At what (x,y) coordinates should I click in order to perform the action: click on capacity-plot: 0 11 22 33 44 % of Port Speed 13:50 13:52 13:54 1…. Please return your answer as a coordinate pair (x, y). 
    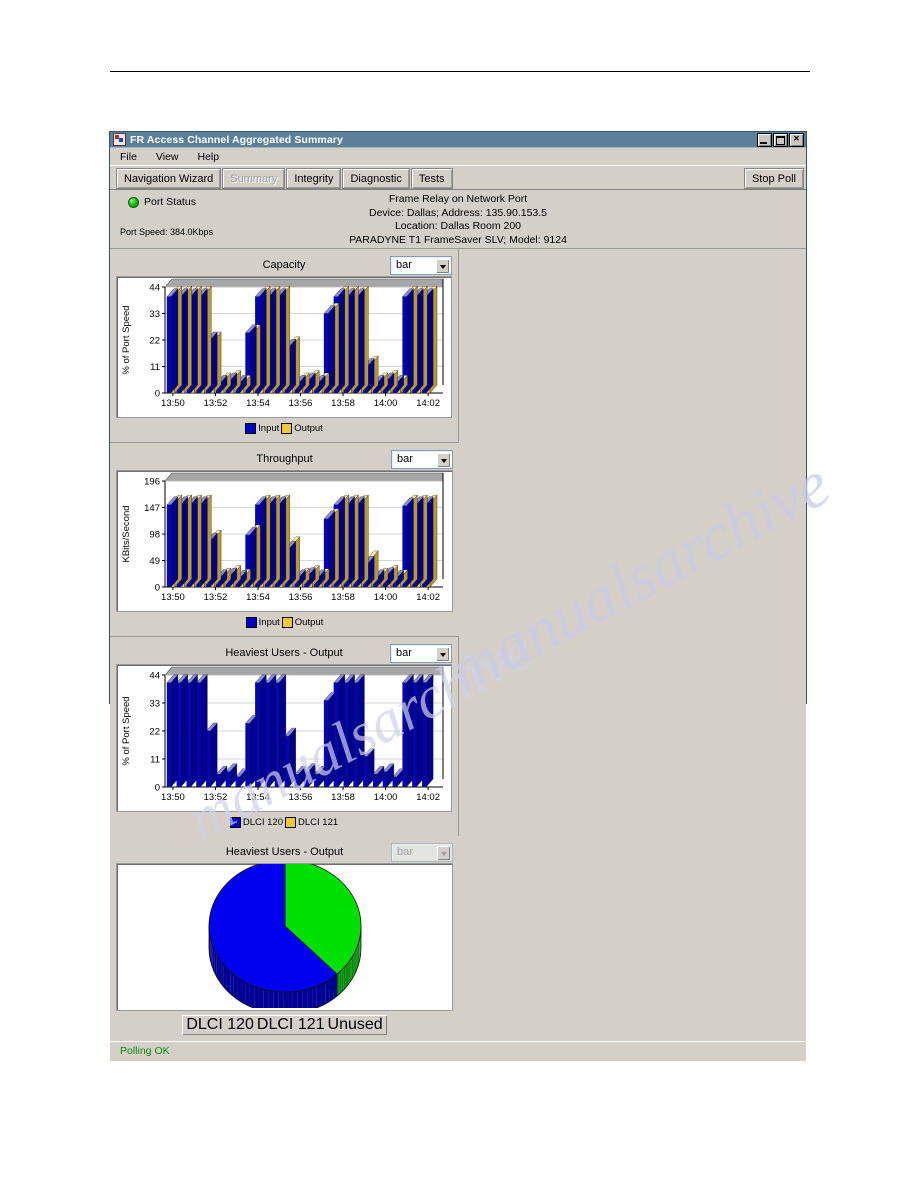
    Looking at the image, I should click on (284, 347).